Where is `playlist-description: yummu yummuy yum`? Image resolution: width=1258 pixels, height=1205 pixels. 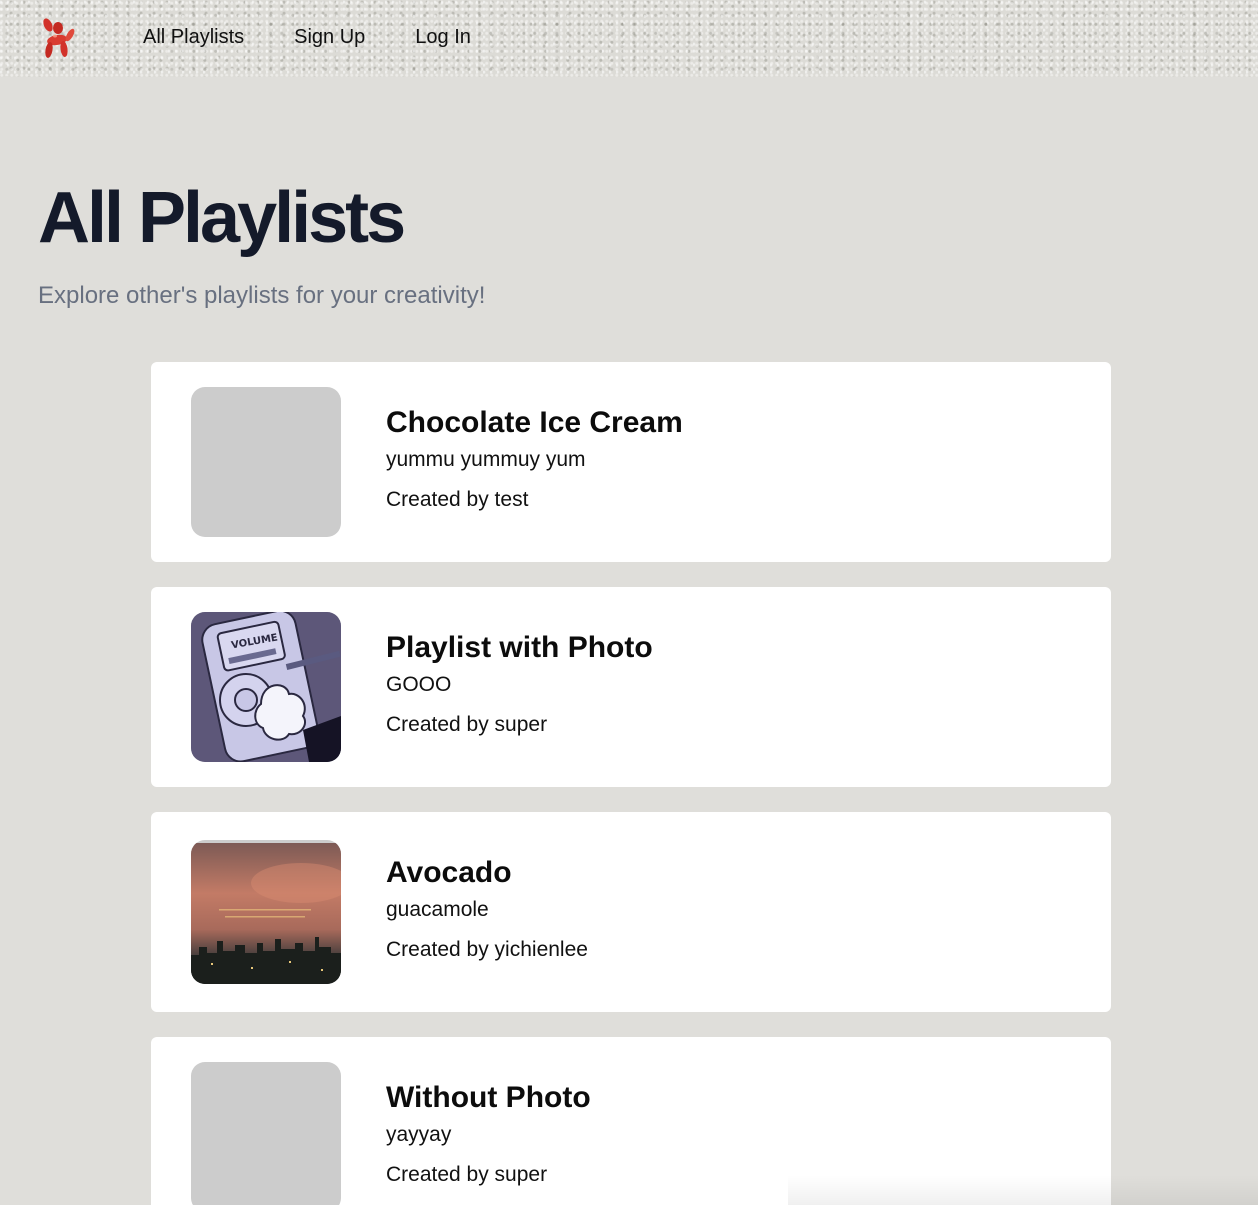
playlist-description: yummu yummuy yum is located at coordinates (486, 459).